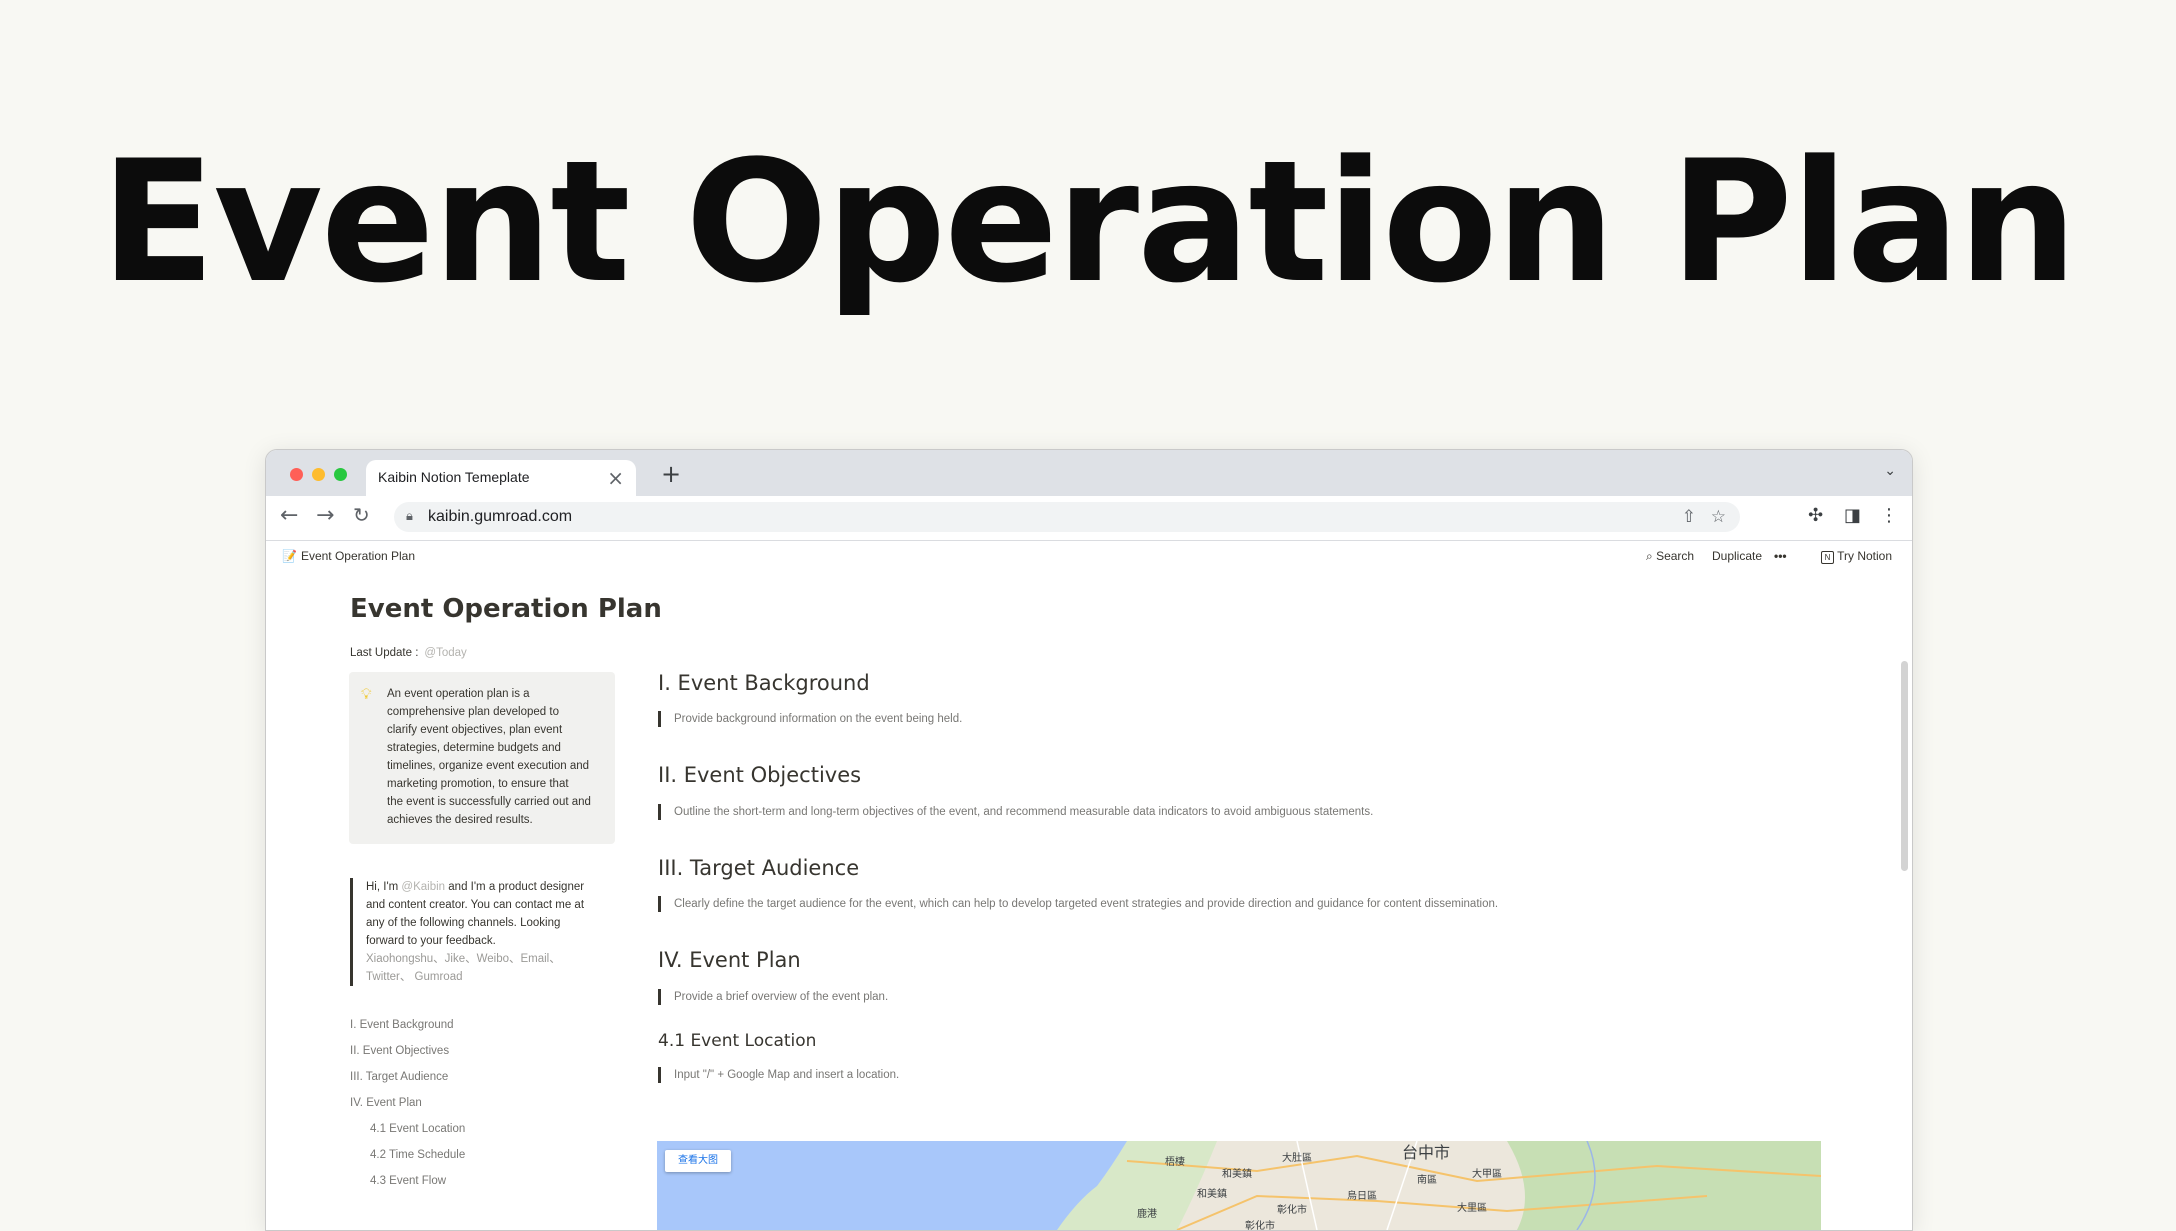 The width and height of the screenshot is (2176, 1231). Describe the element at coordinates (409, 516) in the screenshot. I see `lock-icon: 🔒︎` at that location.